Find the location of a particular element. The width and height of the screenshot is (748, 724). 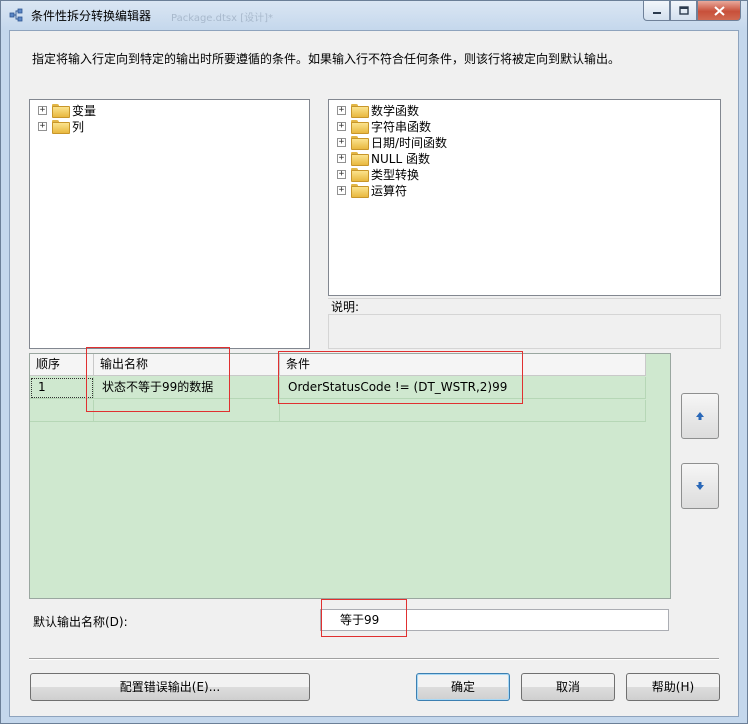

column-header-output-name: 输出名称 is located at coordinates (187, 365).